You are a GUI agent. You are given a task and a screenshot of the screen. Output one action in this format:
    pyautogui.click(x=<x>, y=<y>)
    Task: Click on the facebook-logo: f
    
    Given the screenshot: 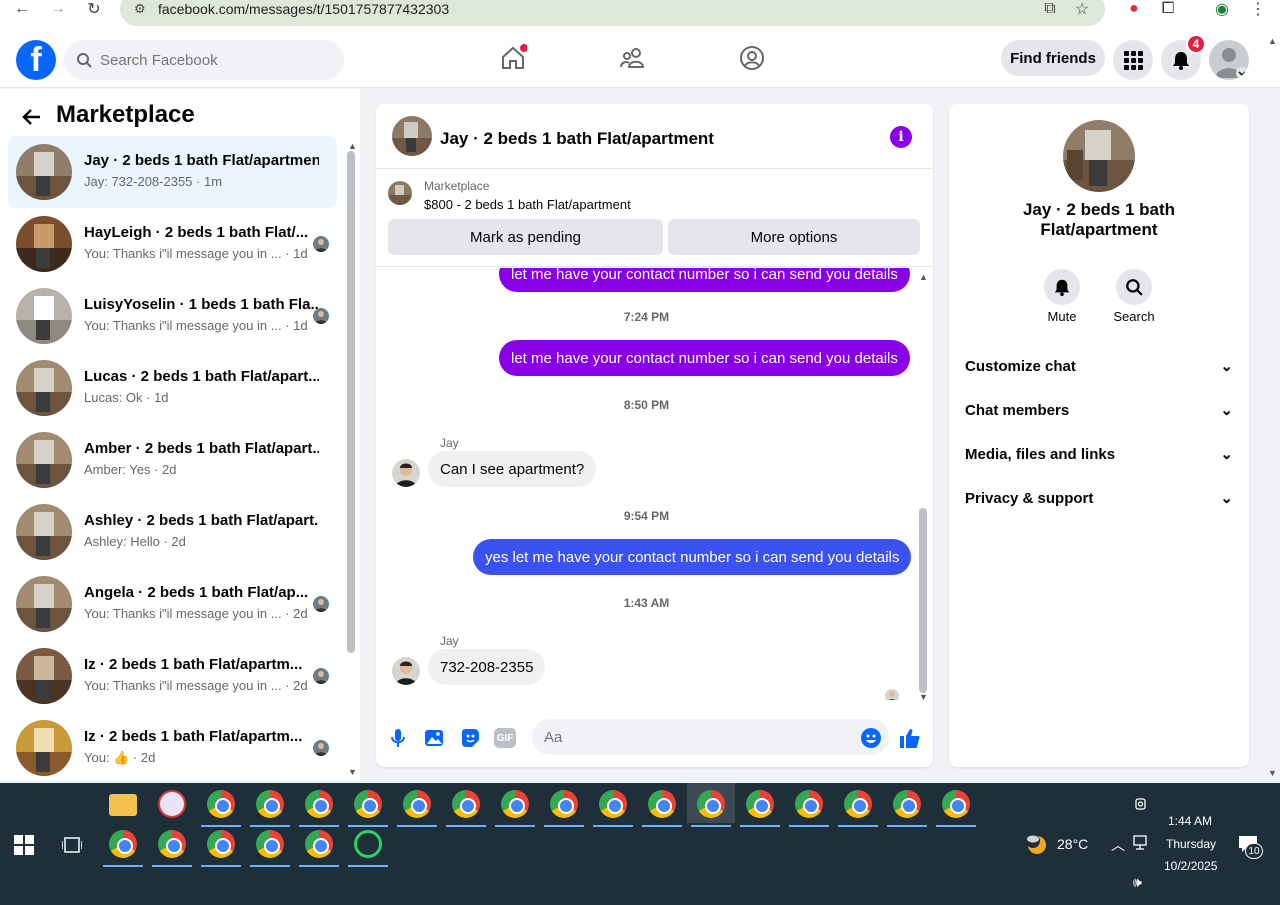 What is the action you would take?
    pyautogui.click(x=36, y=60)
    